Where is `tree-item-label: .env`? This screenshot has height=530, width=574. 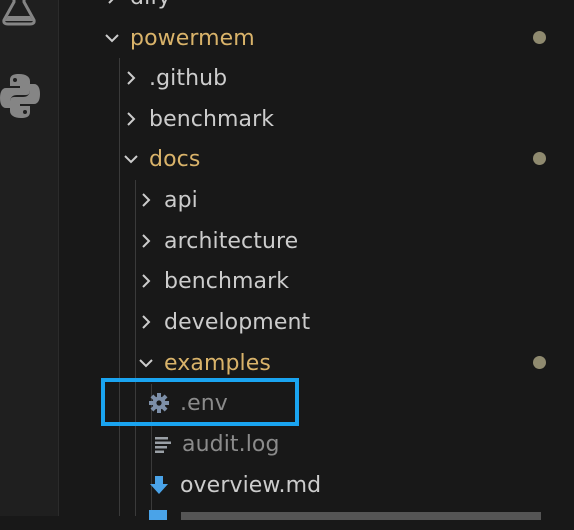 tree-item-label: .env is located at coordinates (204, 403).